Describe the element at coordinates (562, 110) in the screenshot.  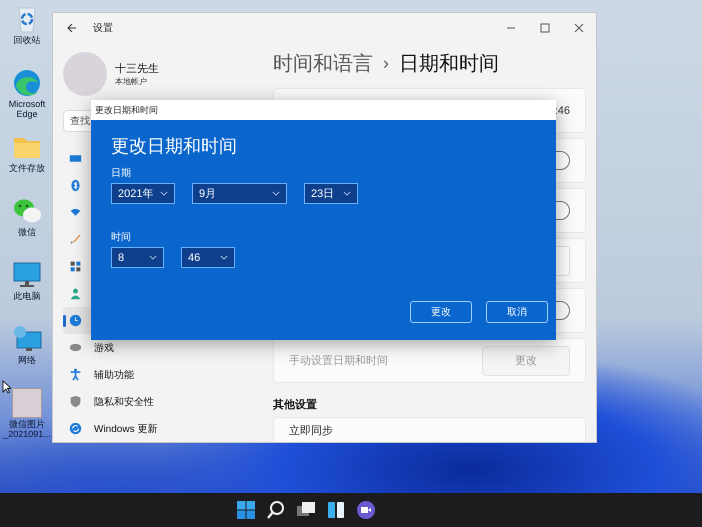
I see `time-value: :46` at that location.